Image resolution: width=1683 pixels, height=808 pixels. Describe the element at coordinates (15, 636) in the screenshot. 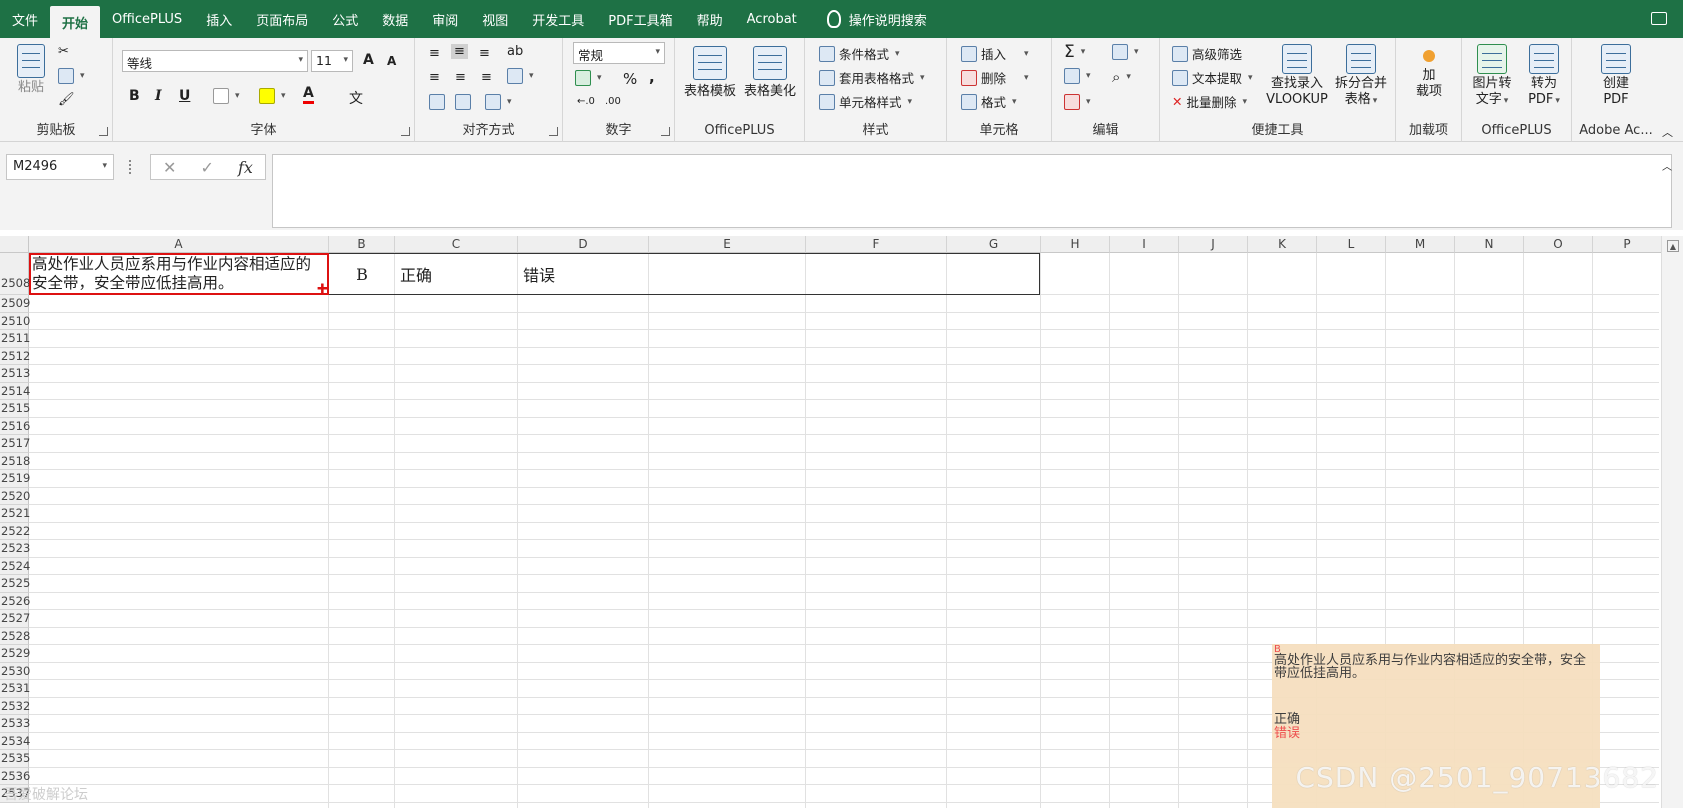

I see `row-header-2528: 2528` at that location.